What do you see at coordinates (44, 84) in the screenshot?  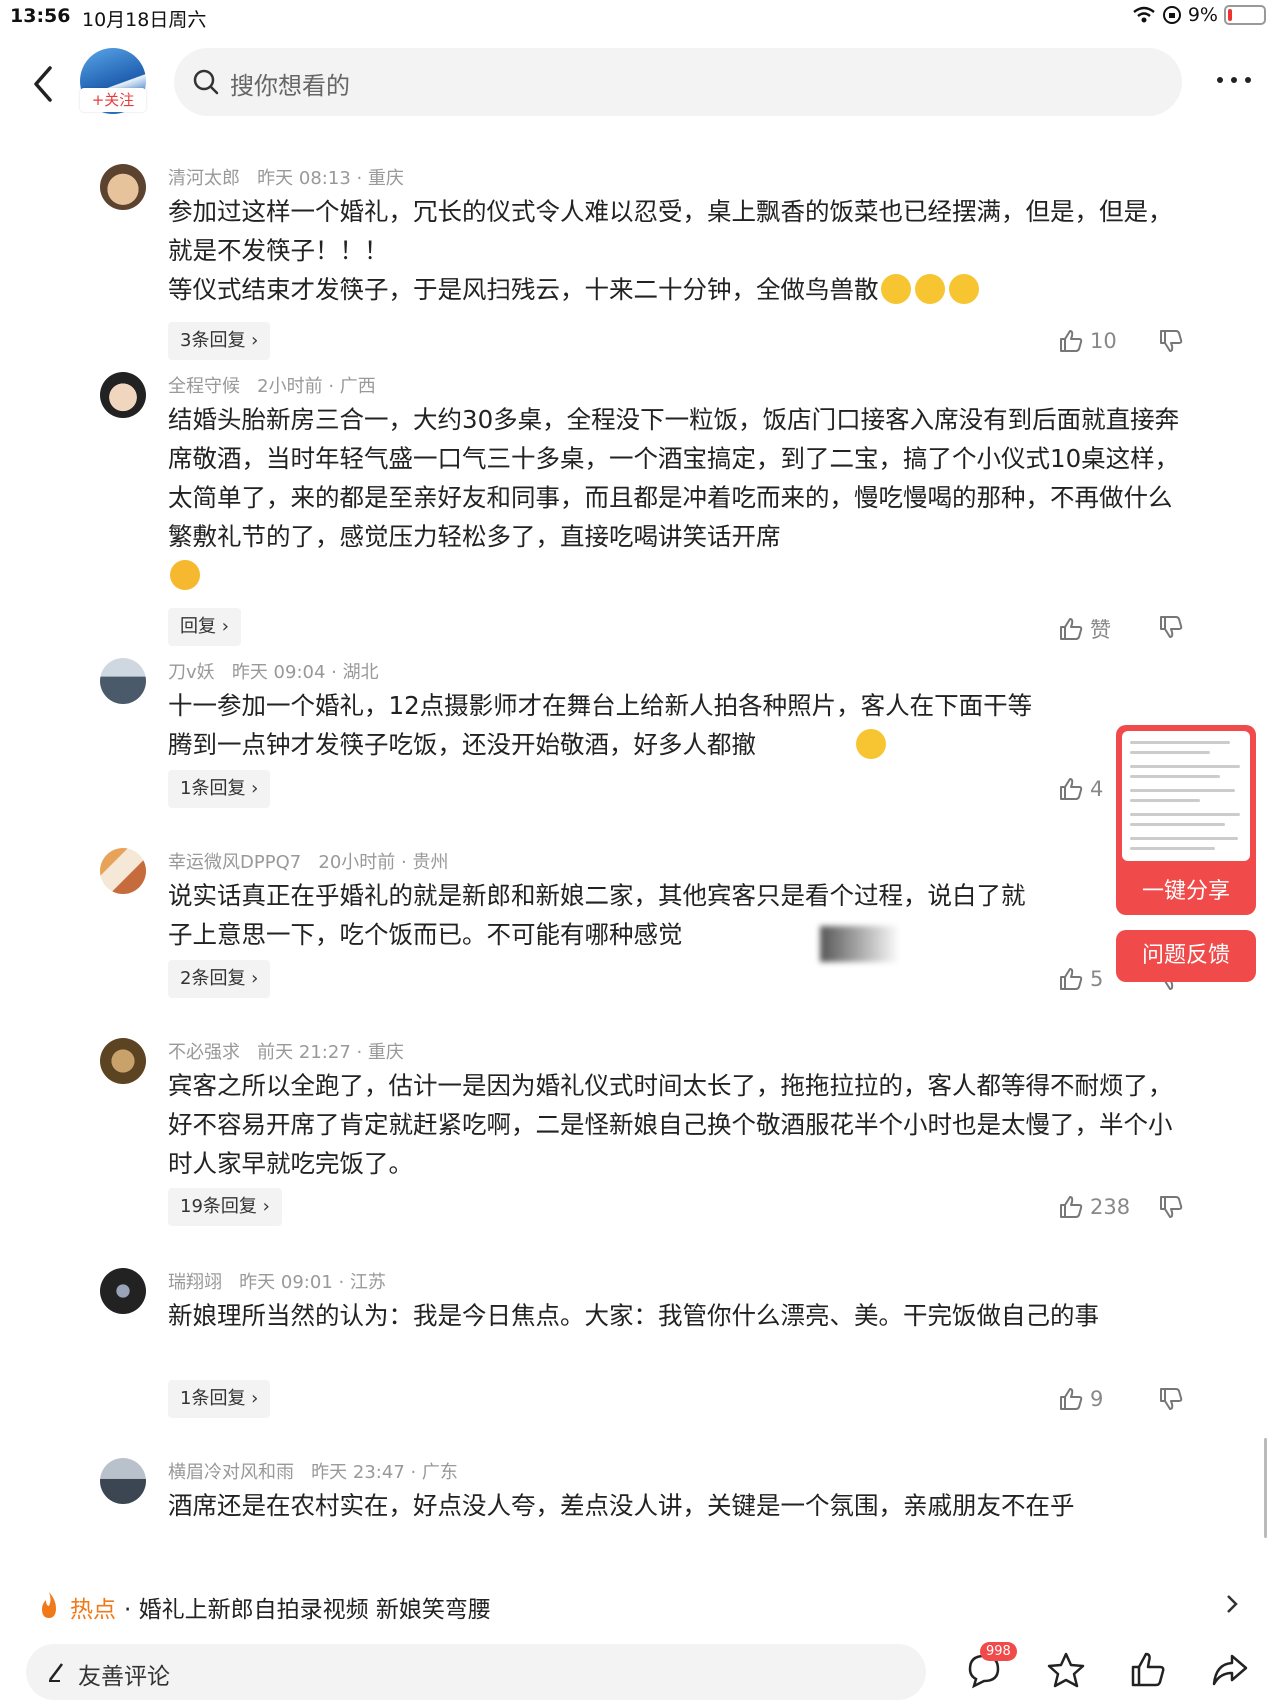 I see `back-icon` at bounding box center [44, 84].